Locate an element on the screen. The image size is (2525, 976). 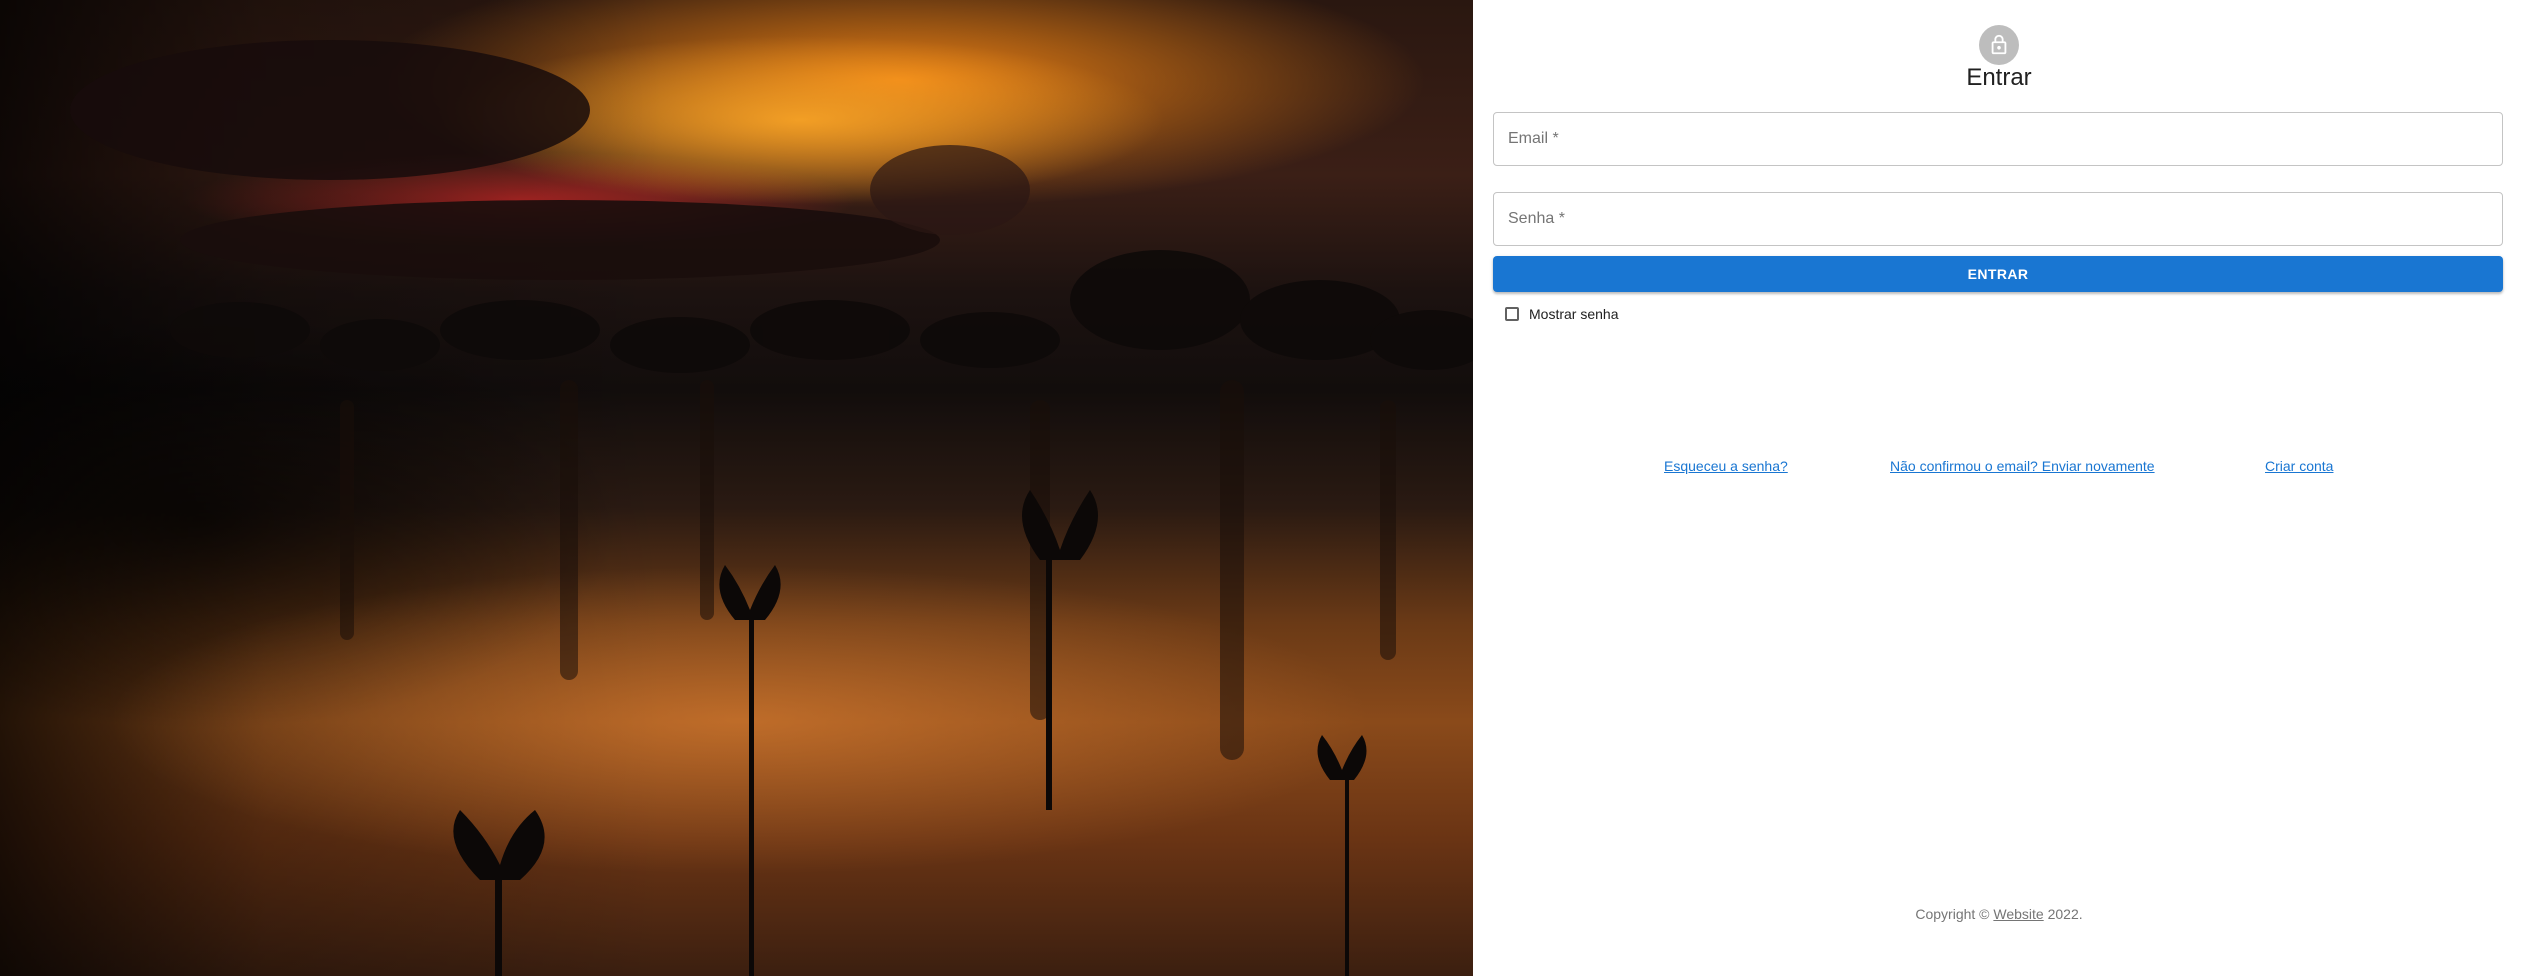
copyright-year: 2022. is located at coordinates (2065, 914).